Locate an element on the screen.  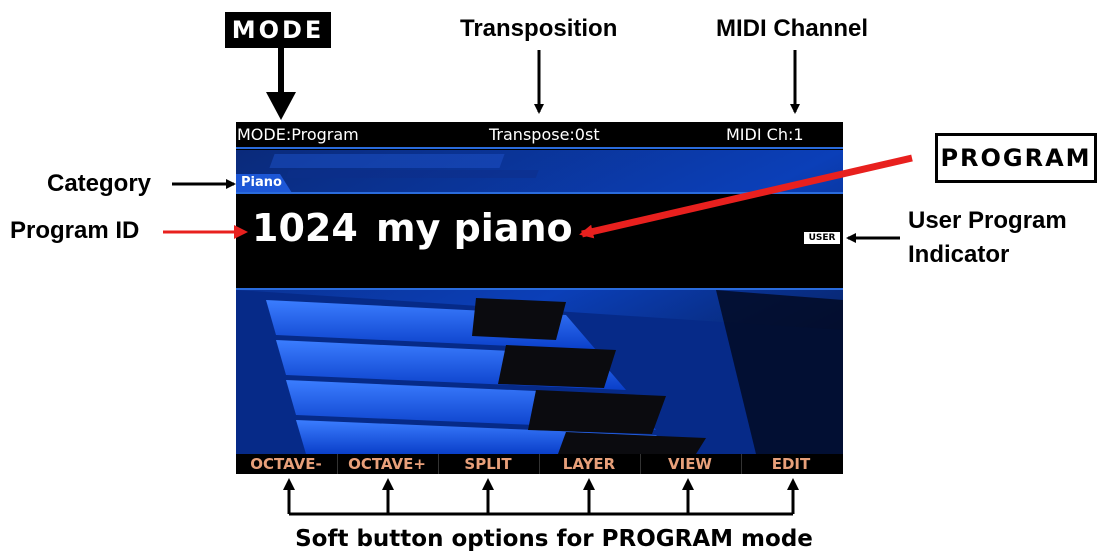
mode-arrow is located at coordinates (281, 84).